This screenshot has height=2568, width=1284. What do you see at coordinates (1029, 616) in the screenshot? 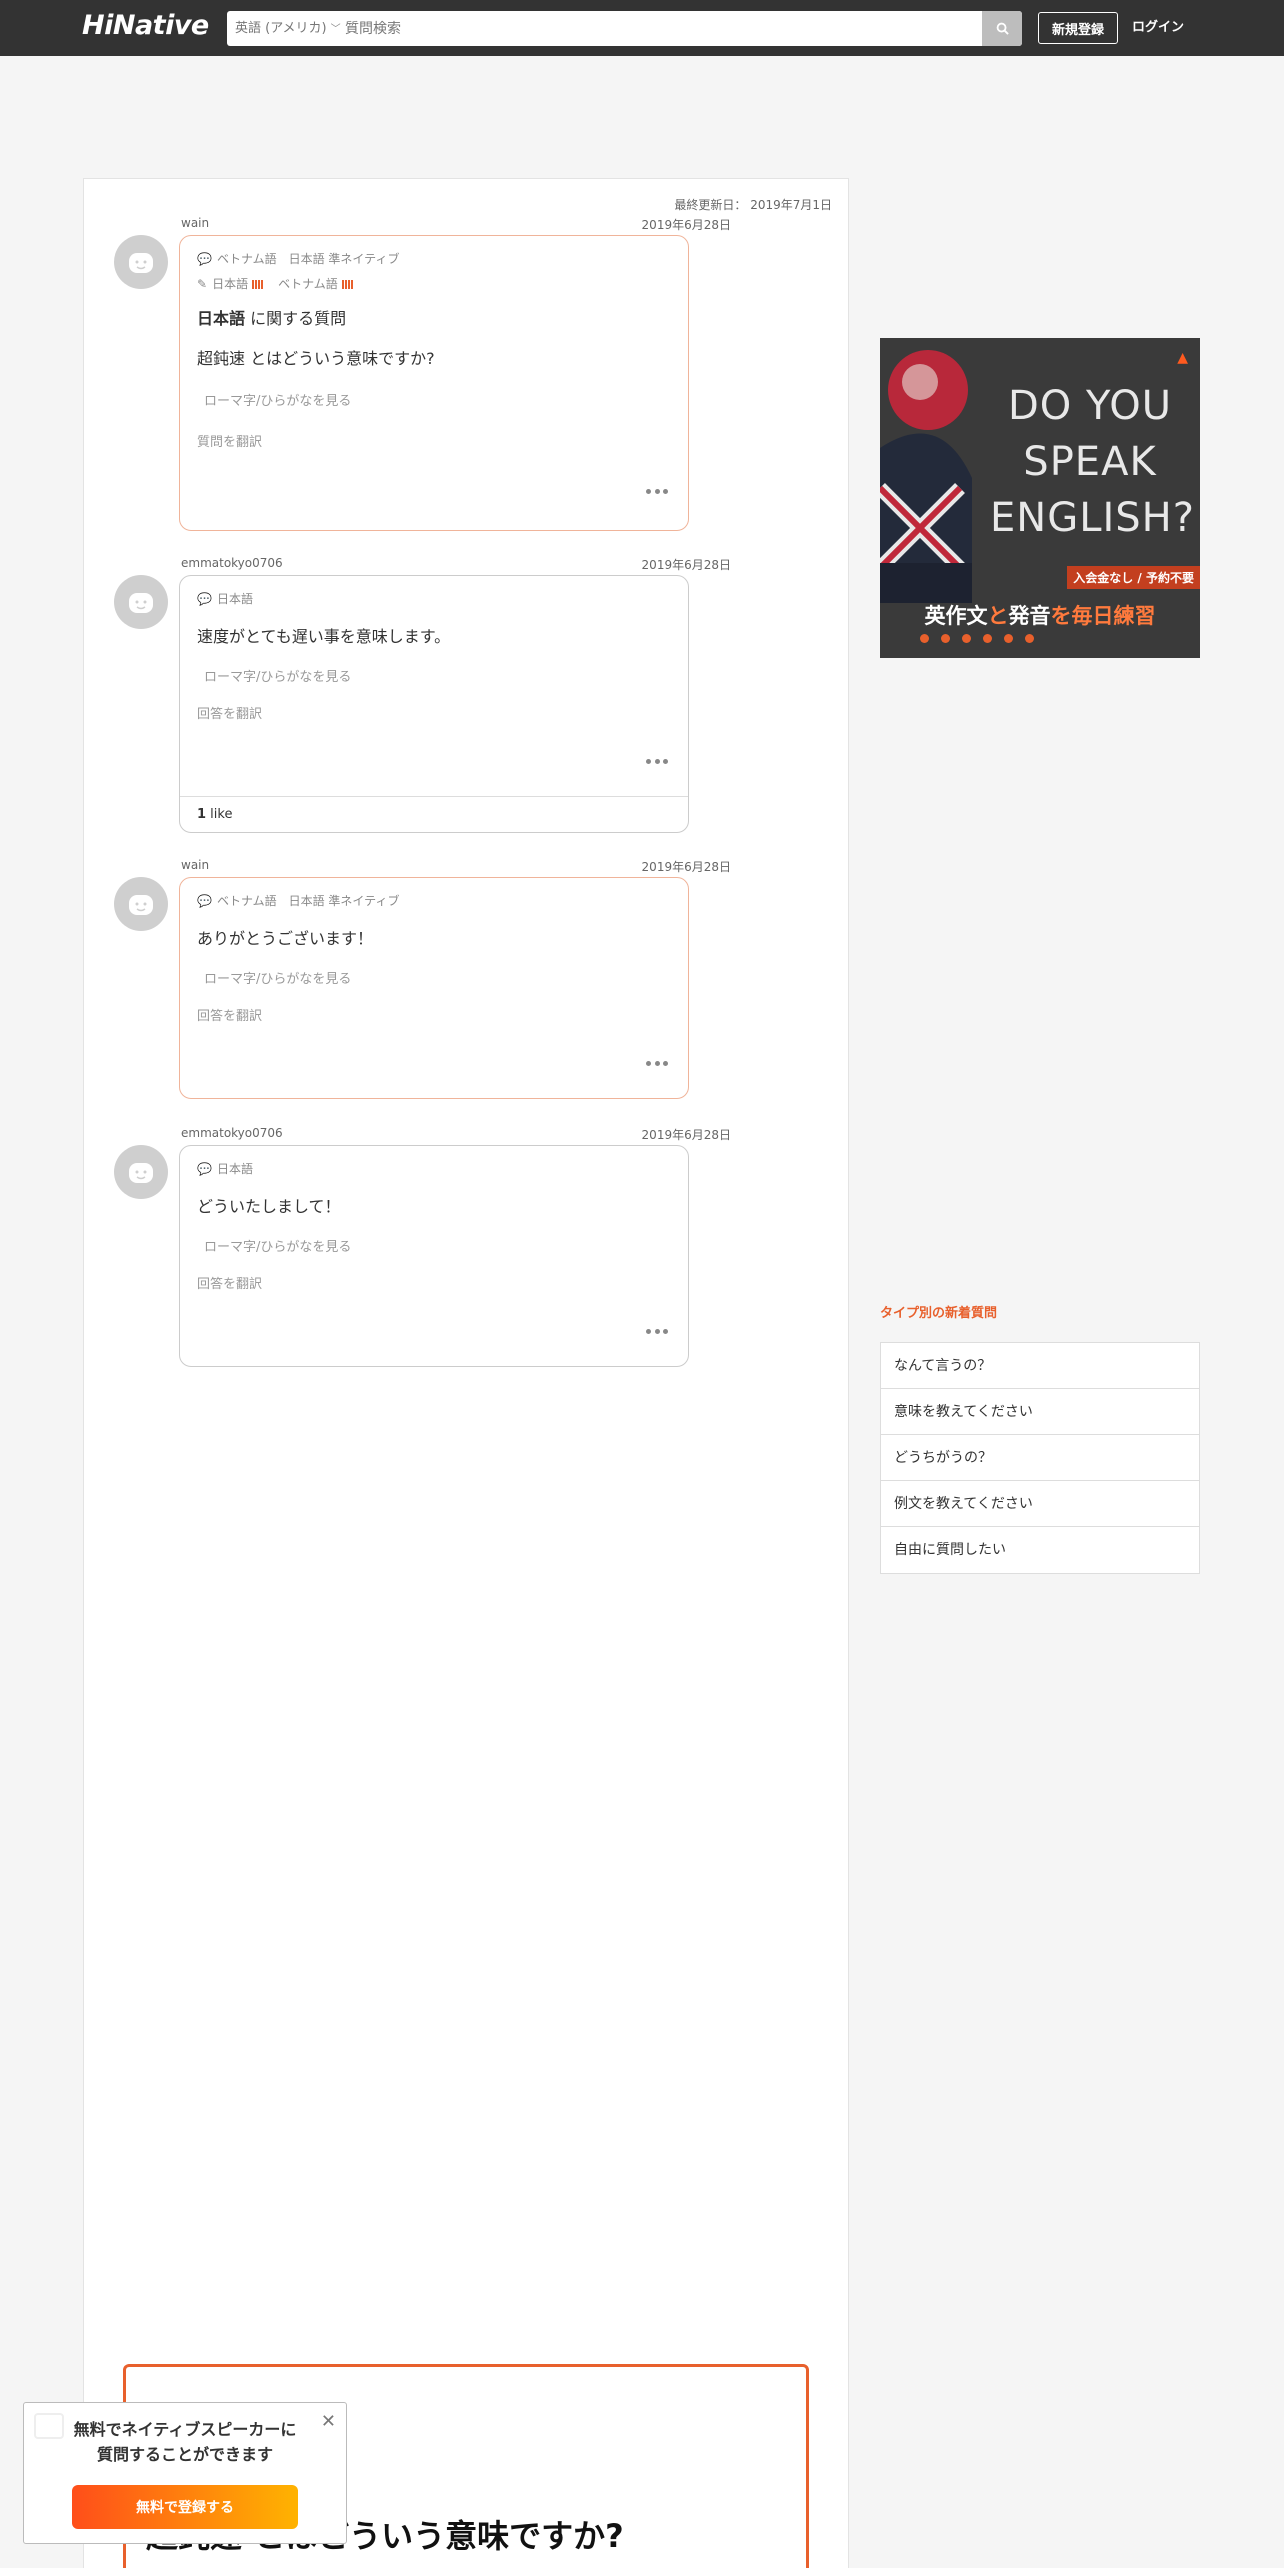
I see `ad-caption-part-3: 発音` at bounding box center [1029, 616].